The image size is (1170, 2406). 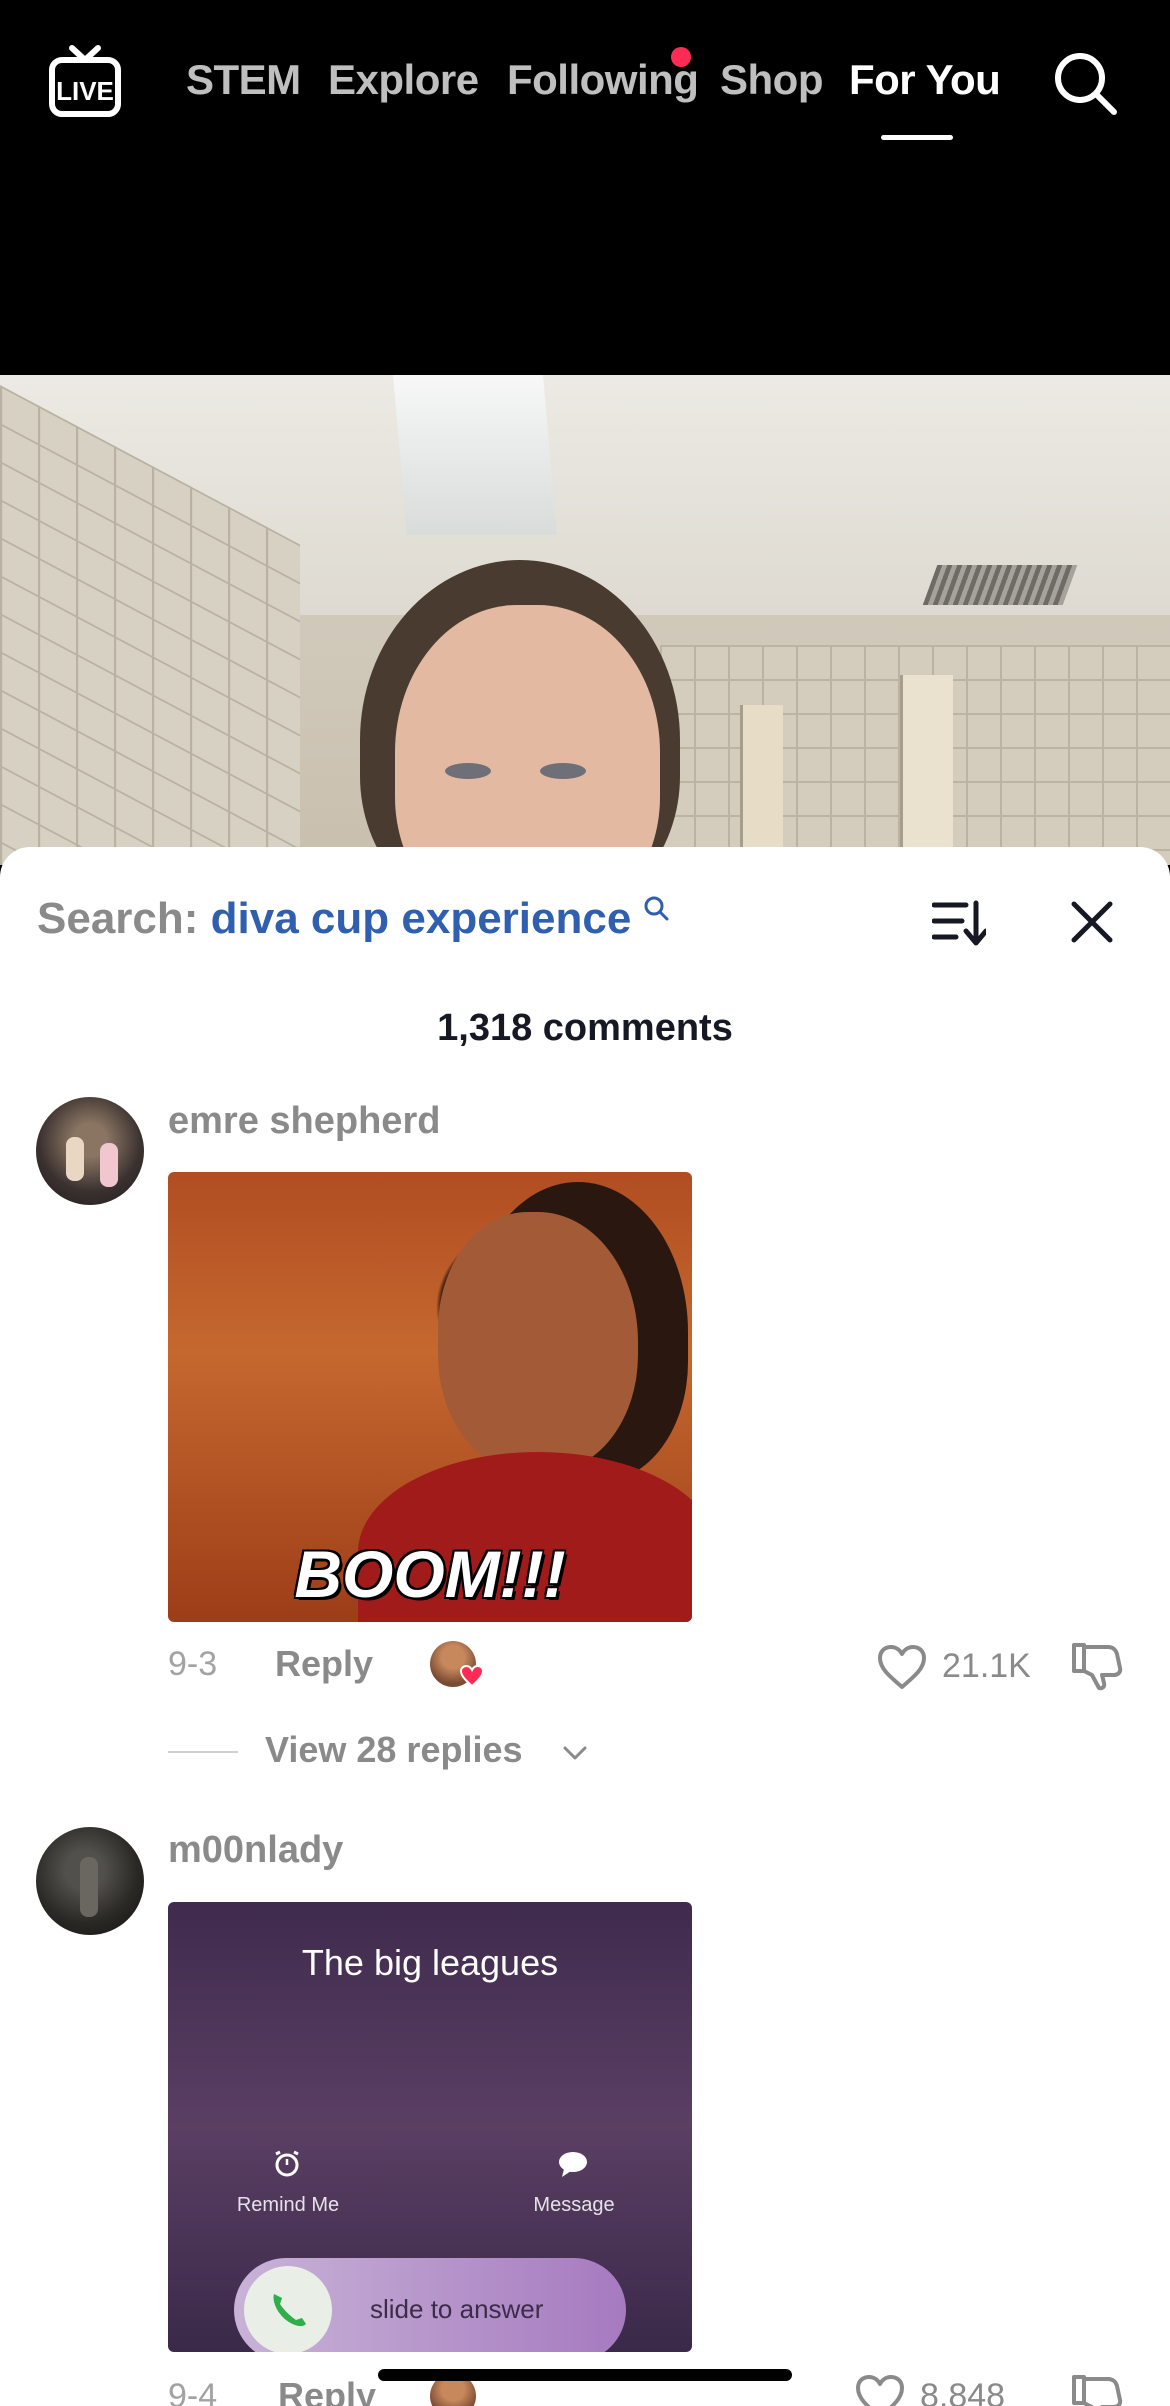 What do you see at coordinates (527, 735) in the screenshot?
I see `video-person-face` at bounding box center [527, 735].